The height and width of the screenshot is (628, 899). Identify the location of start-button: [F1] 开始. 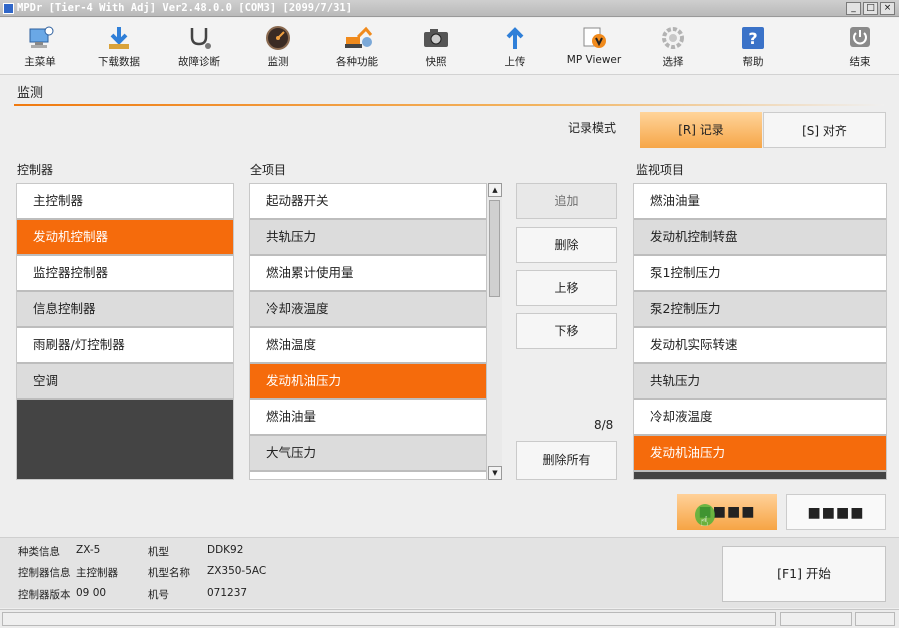
(804, 574).